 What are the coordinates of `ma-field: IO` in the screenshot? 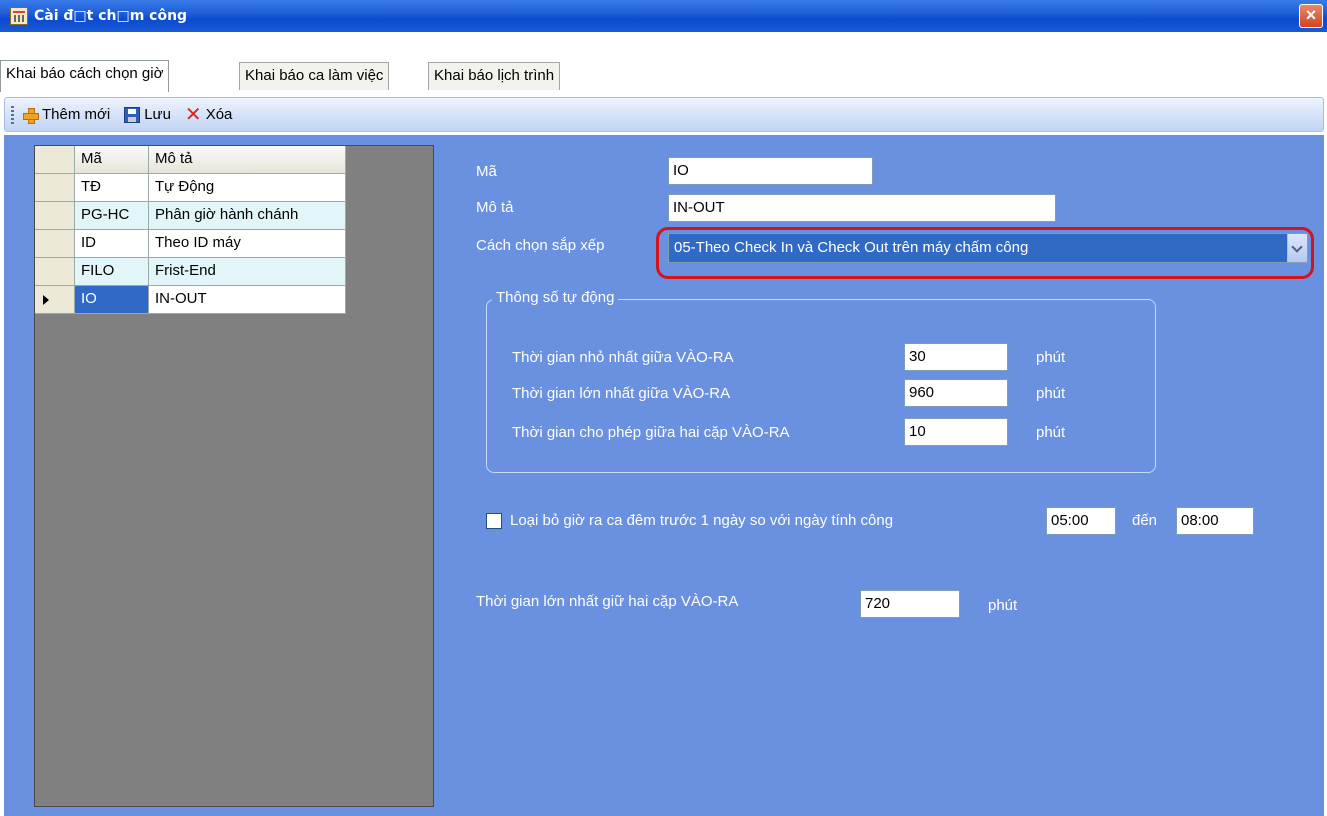 It's located at (770, 171).